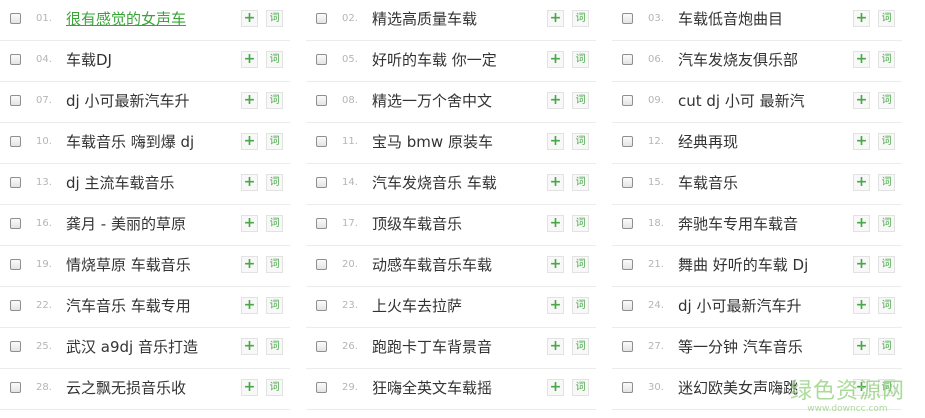  Describe the element at coordinates (456, 224) in the screenshot. I see `song-title-link: 顶级车载音乐` at that location.